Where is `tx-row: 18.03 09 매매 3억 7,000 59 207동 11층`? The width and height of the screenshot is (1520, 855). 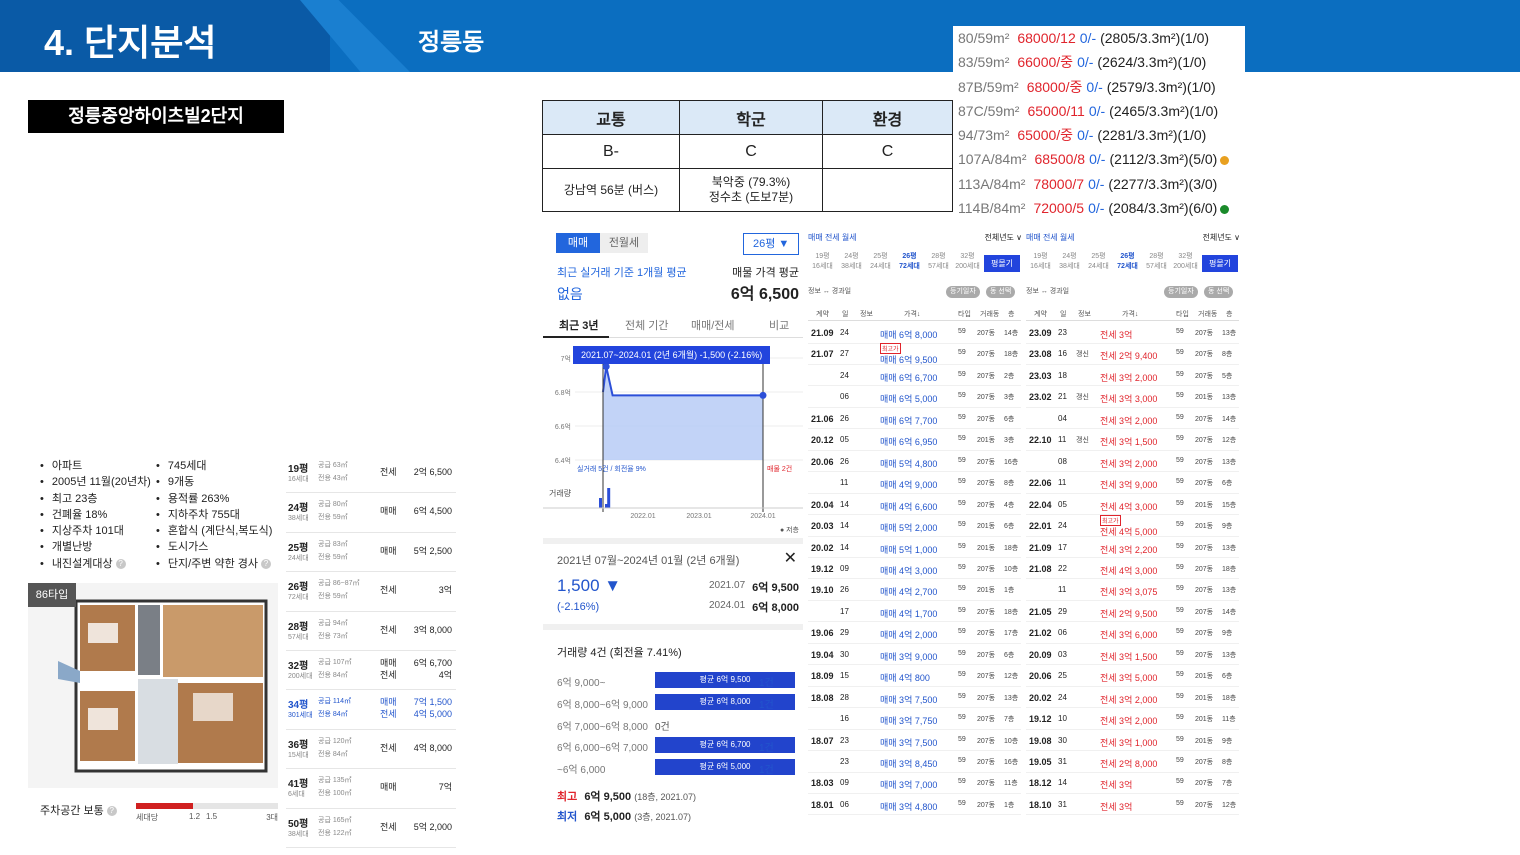 tx-row: 18.03 09 매매 3억 7,000 59 207동 11층 is located at coordinates (914, 783).